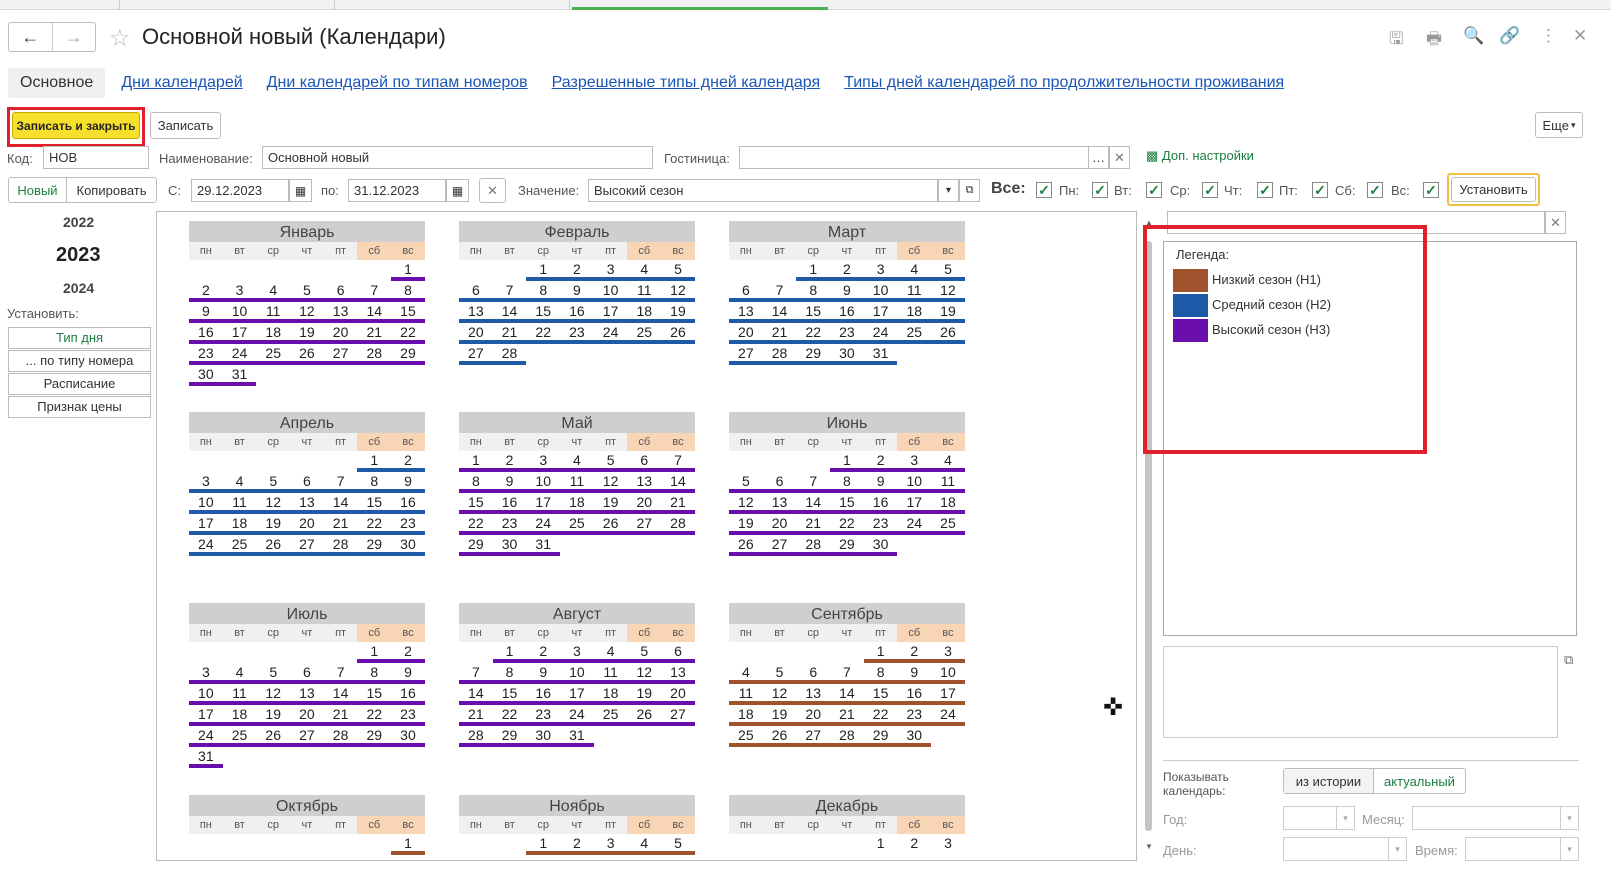  Describe the element at coordinates (1319, 818) in the screenshot. I see `year-select: ▾` at that location.